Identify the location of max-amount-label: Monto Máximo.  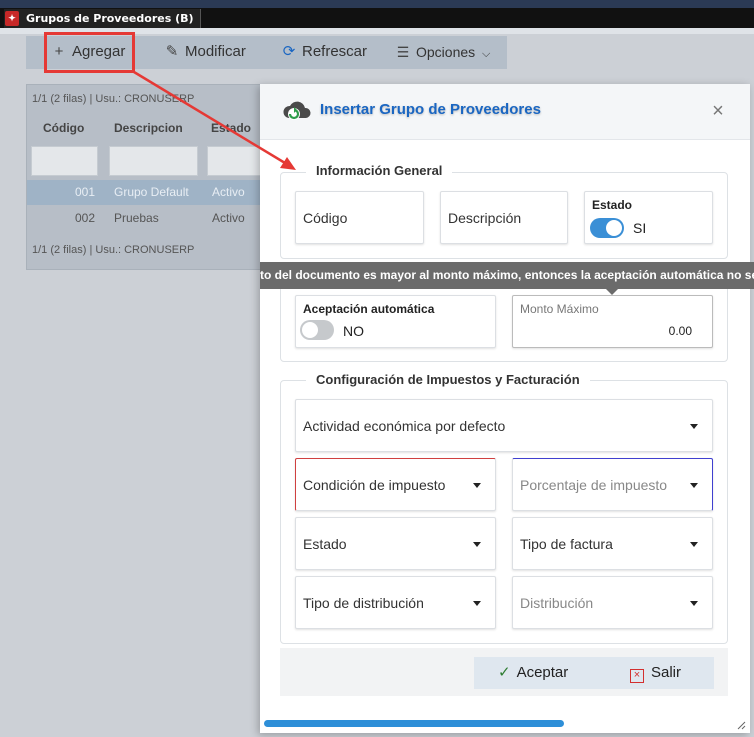
(559, 309).